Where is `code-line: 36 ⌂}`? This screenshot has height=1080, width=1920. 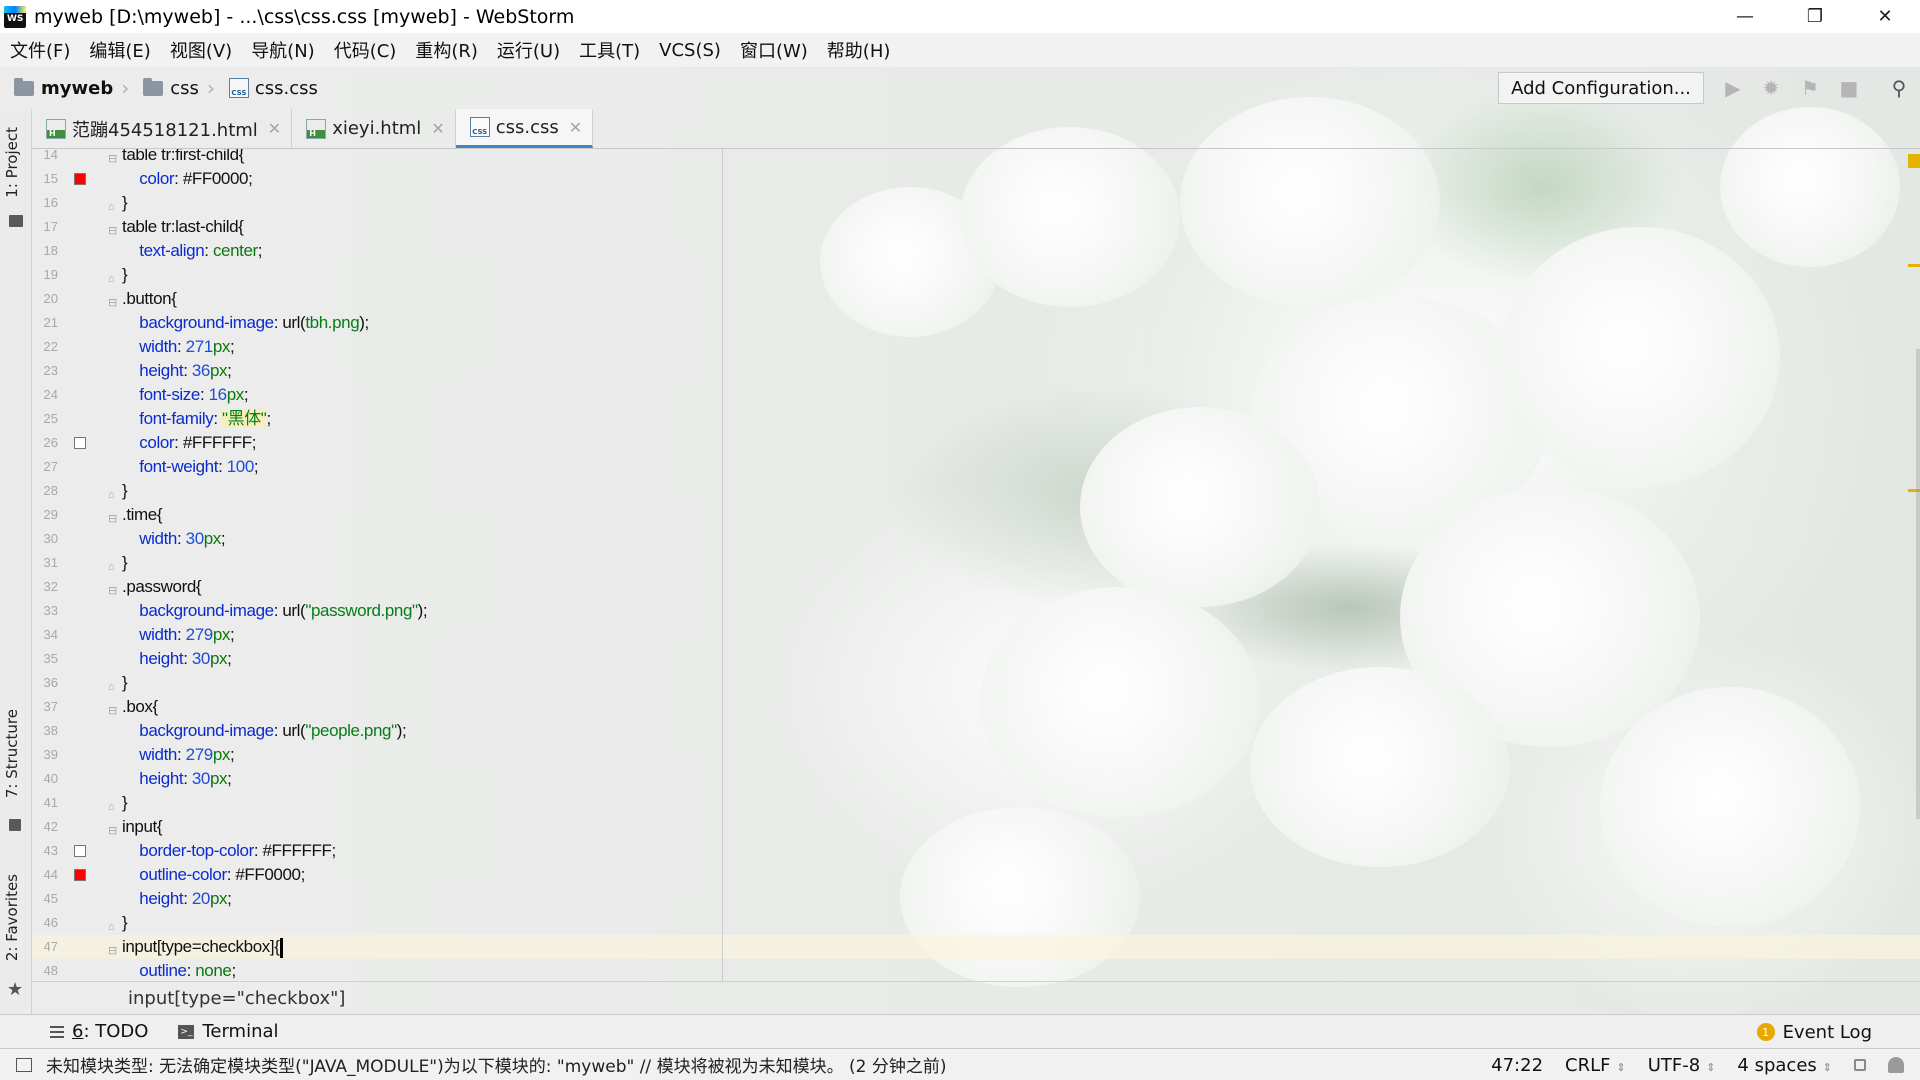 code-line: 36 ⌂} is located at coordinates (377, 683).